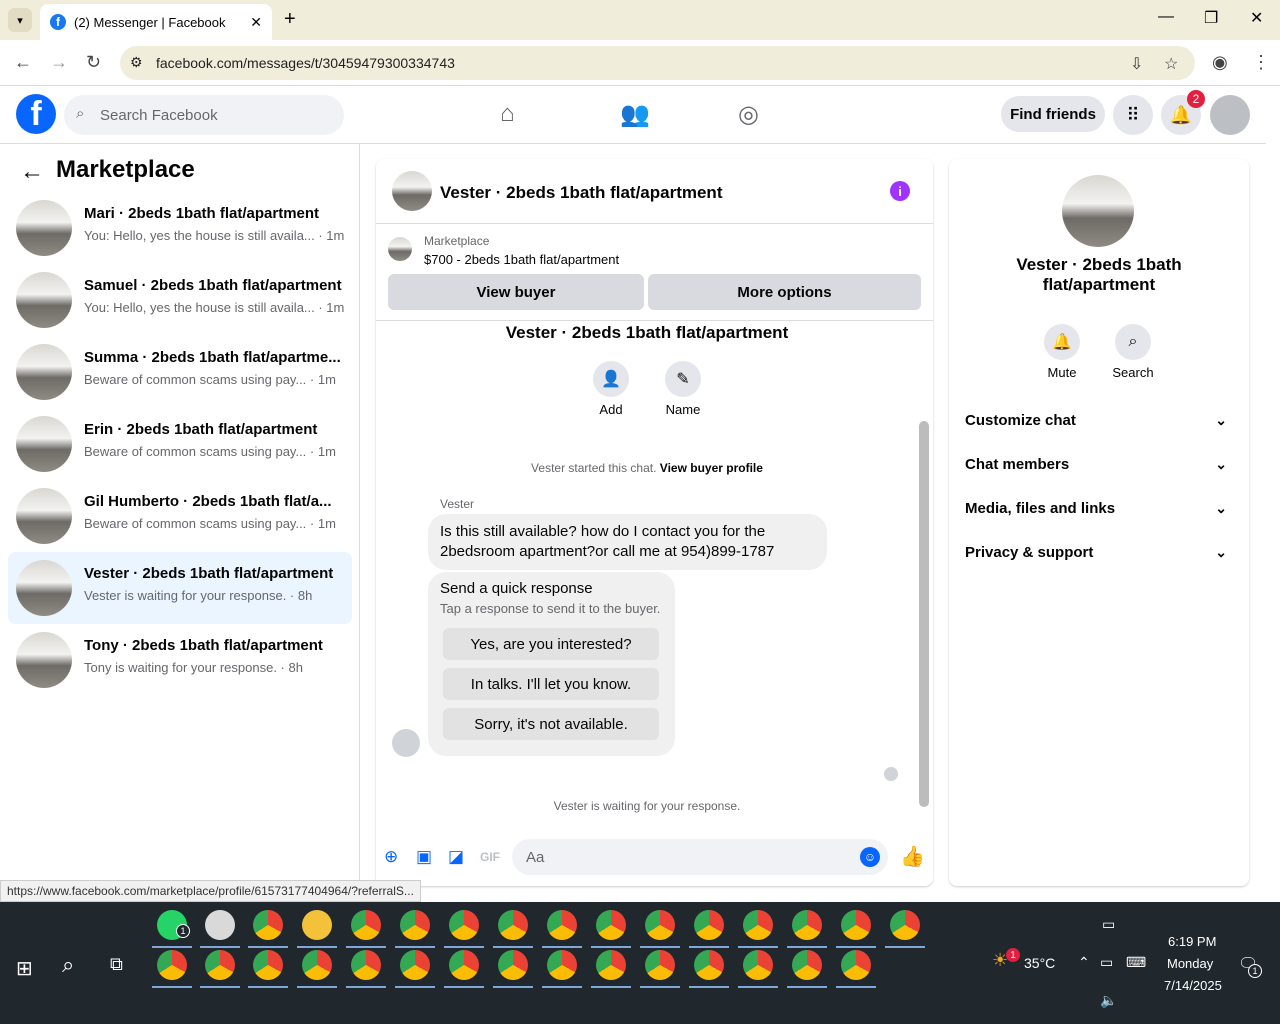  Describe the element at coordinates (516, 292) in the screenshot. I see `view-buyer-button: View buyer` at that location.